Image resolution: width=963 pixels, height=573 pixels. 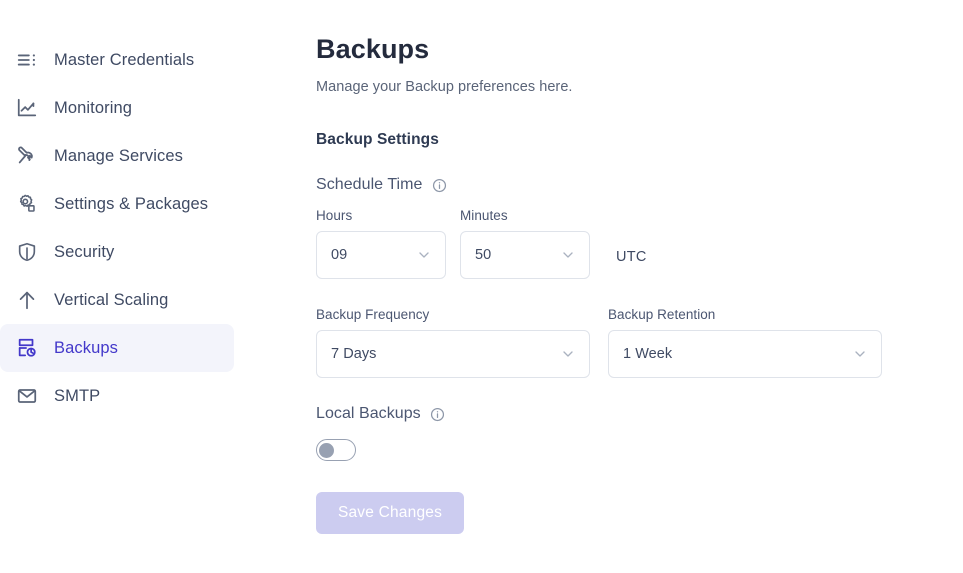 I want to click on sidebar-item-label: Settings & Packages, so click(x=131, y=203).